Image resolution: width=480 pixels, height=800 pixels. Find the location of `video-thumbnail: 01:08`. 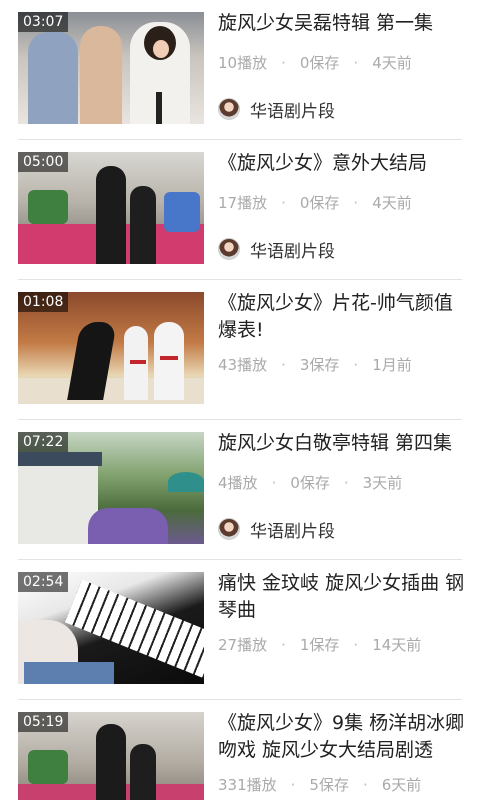

video-thumbnail: 01:08 is located at coordinates (111, 348).